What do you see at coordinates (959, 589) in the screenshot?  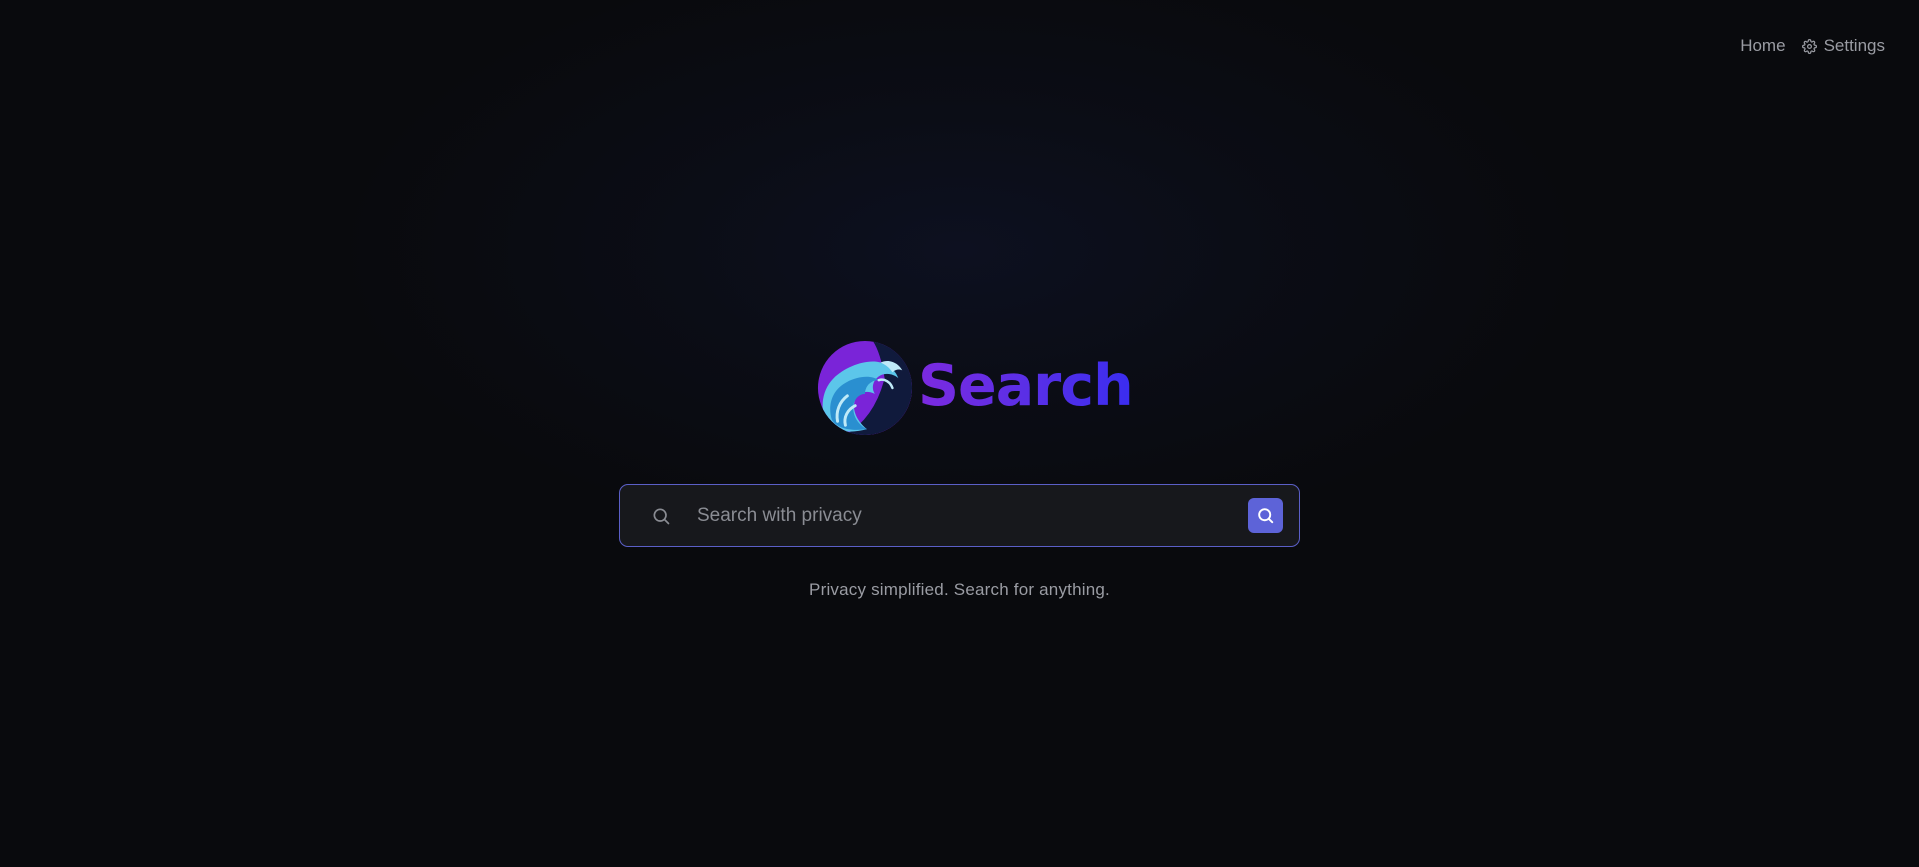 I see `tagline: Privacy simplified. Search for anything.` at bounding box center [959, 589].